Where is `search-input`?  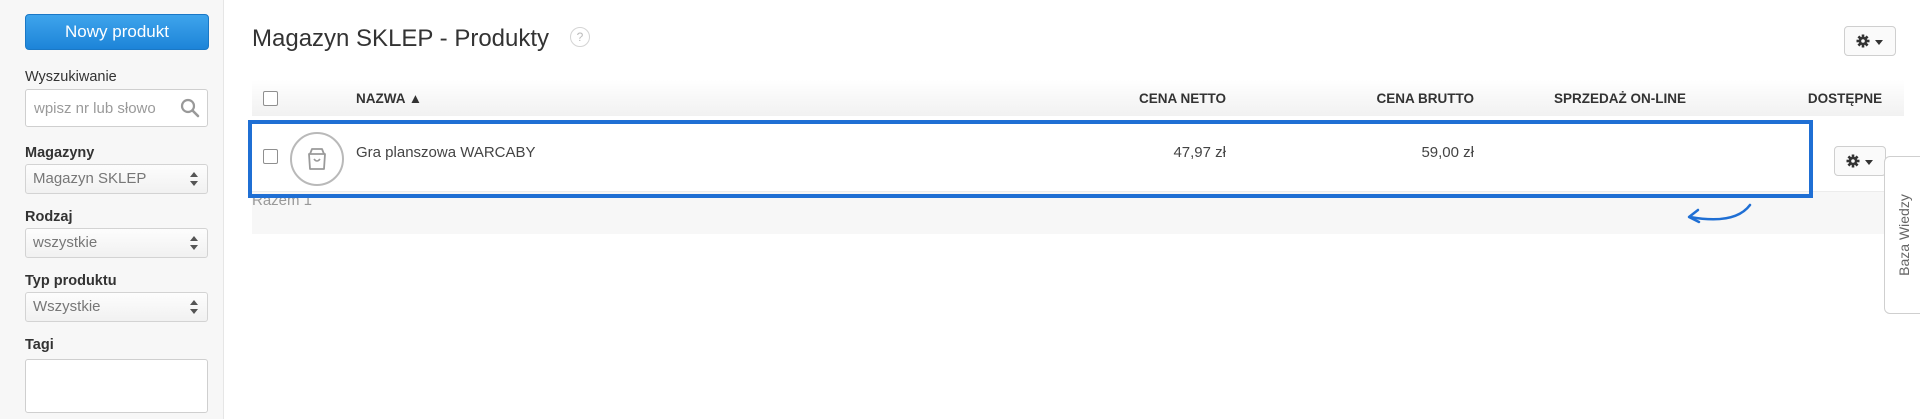 search-input is located at coordinates (101, 108).